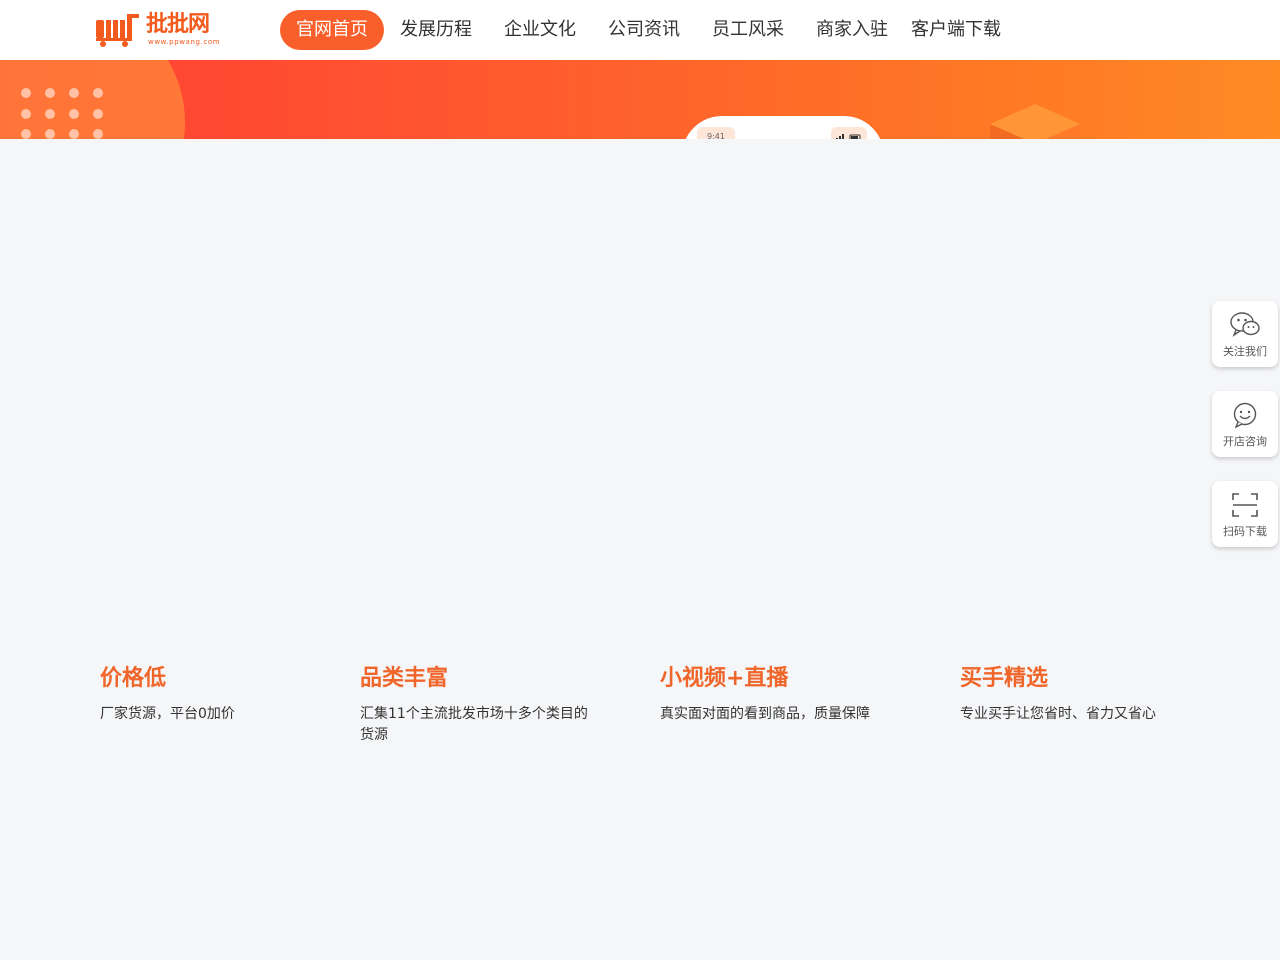  Describe the element at coordinates (117, 30) in the screenshot. I see `cart-logo-icon` at that location.